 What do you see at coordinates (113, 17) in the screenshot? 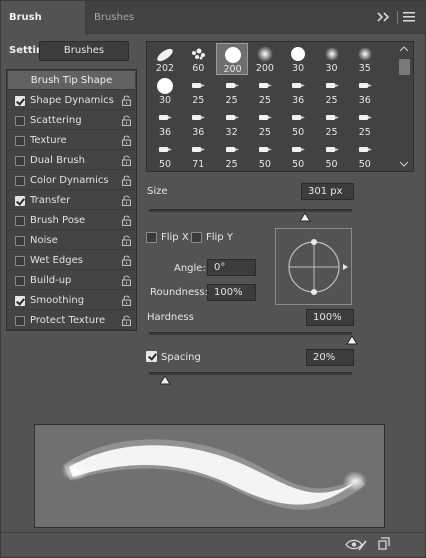
I see `tab-brushes: Brushes` at bounding box center [113, 17].